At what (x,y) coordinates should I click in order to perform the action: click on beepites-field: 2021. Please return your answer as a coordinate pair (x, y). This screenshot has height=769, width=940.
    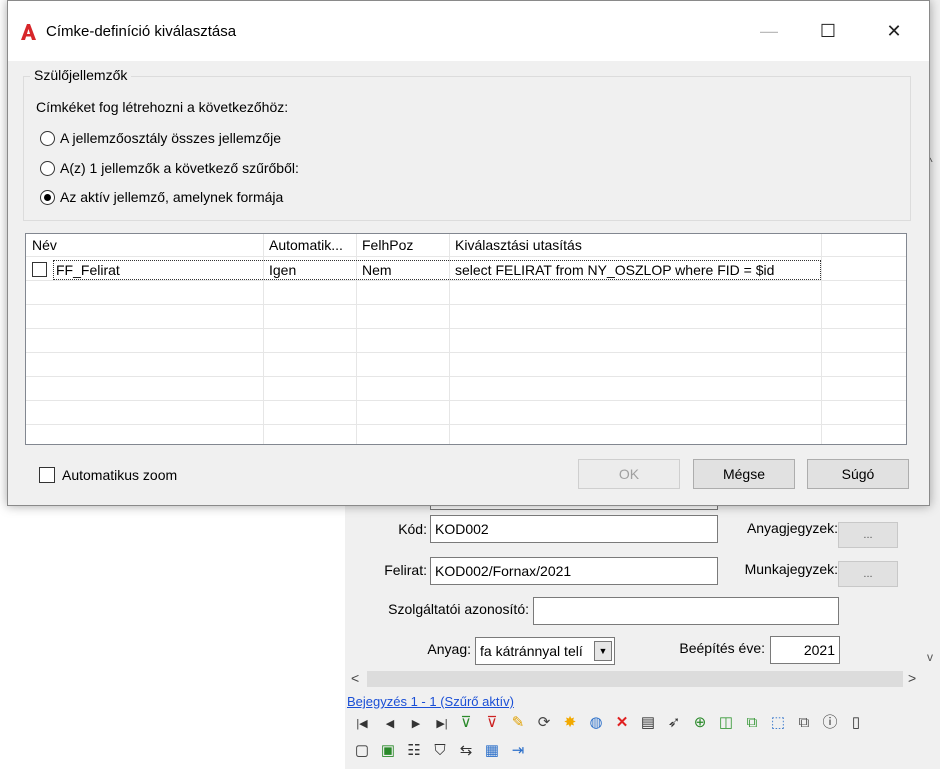
    Looking at the image, I should click on (805, 650).